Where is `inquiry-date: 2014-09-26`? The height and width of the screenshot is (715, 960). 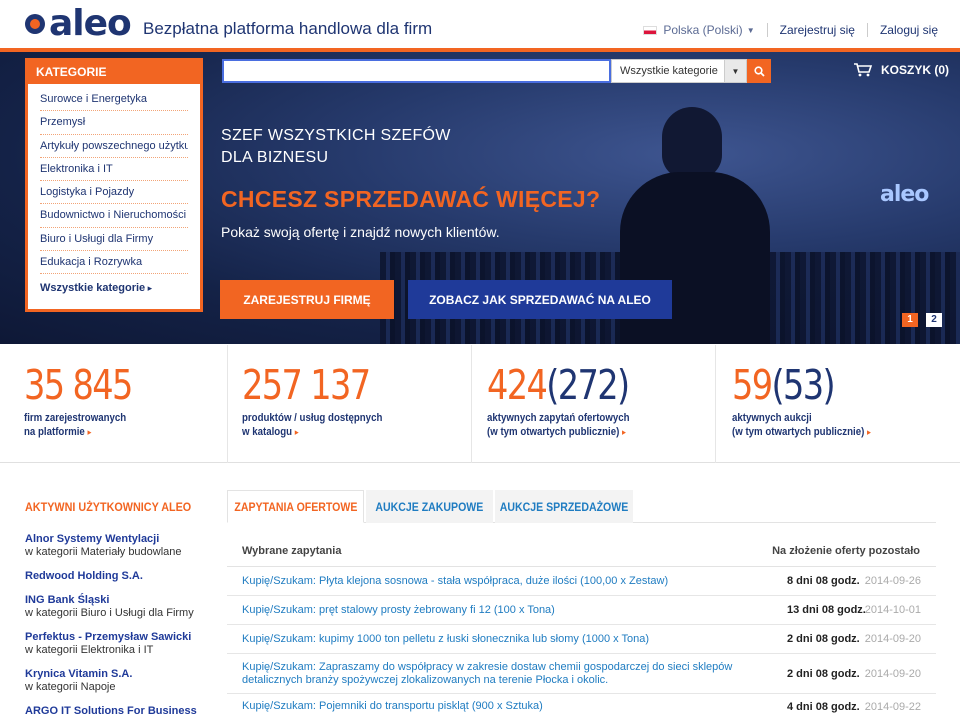 inquiry-date: 2014-09-26 is located at coordinates (892, 581).